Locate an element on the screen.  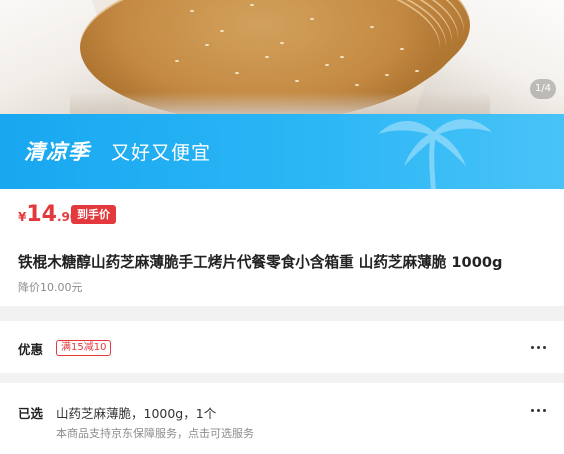
coupon-label: 优惠 is located at coordinates (31, 349).